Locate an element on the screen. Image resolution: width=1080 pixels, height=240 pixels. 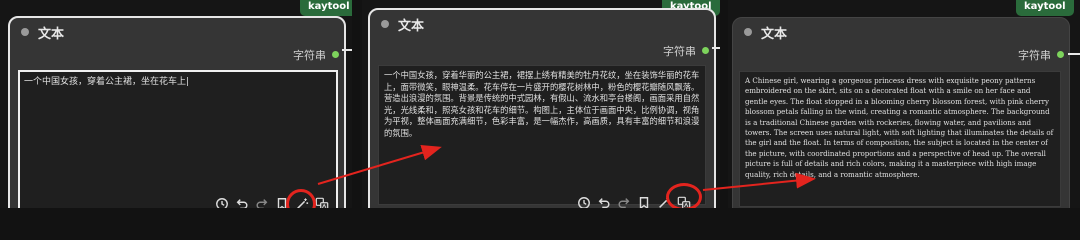
arrow-to-expanded is located at coordinates (379, 164).